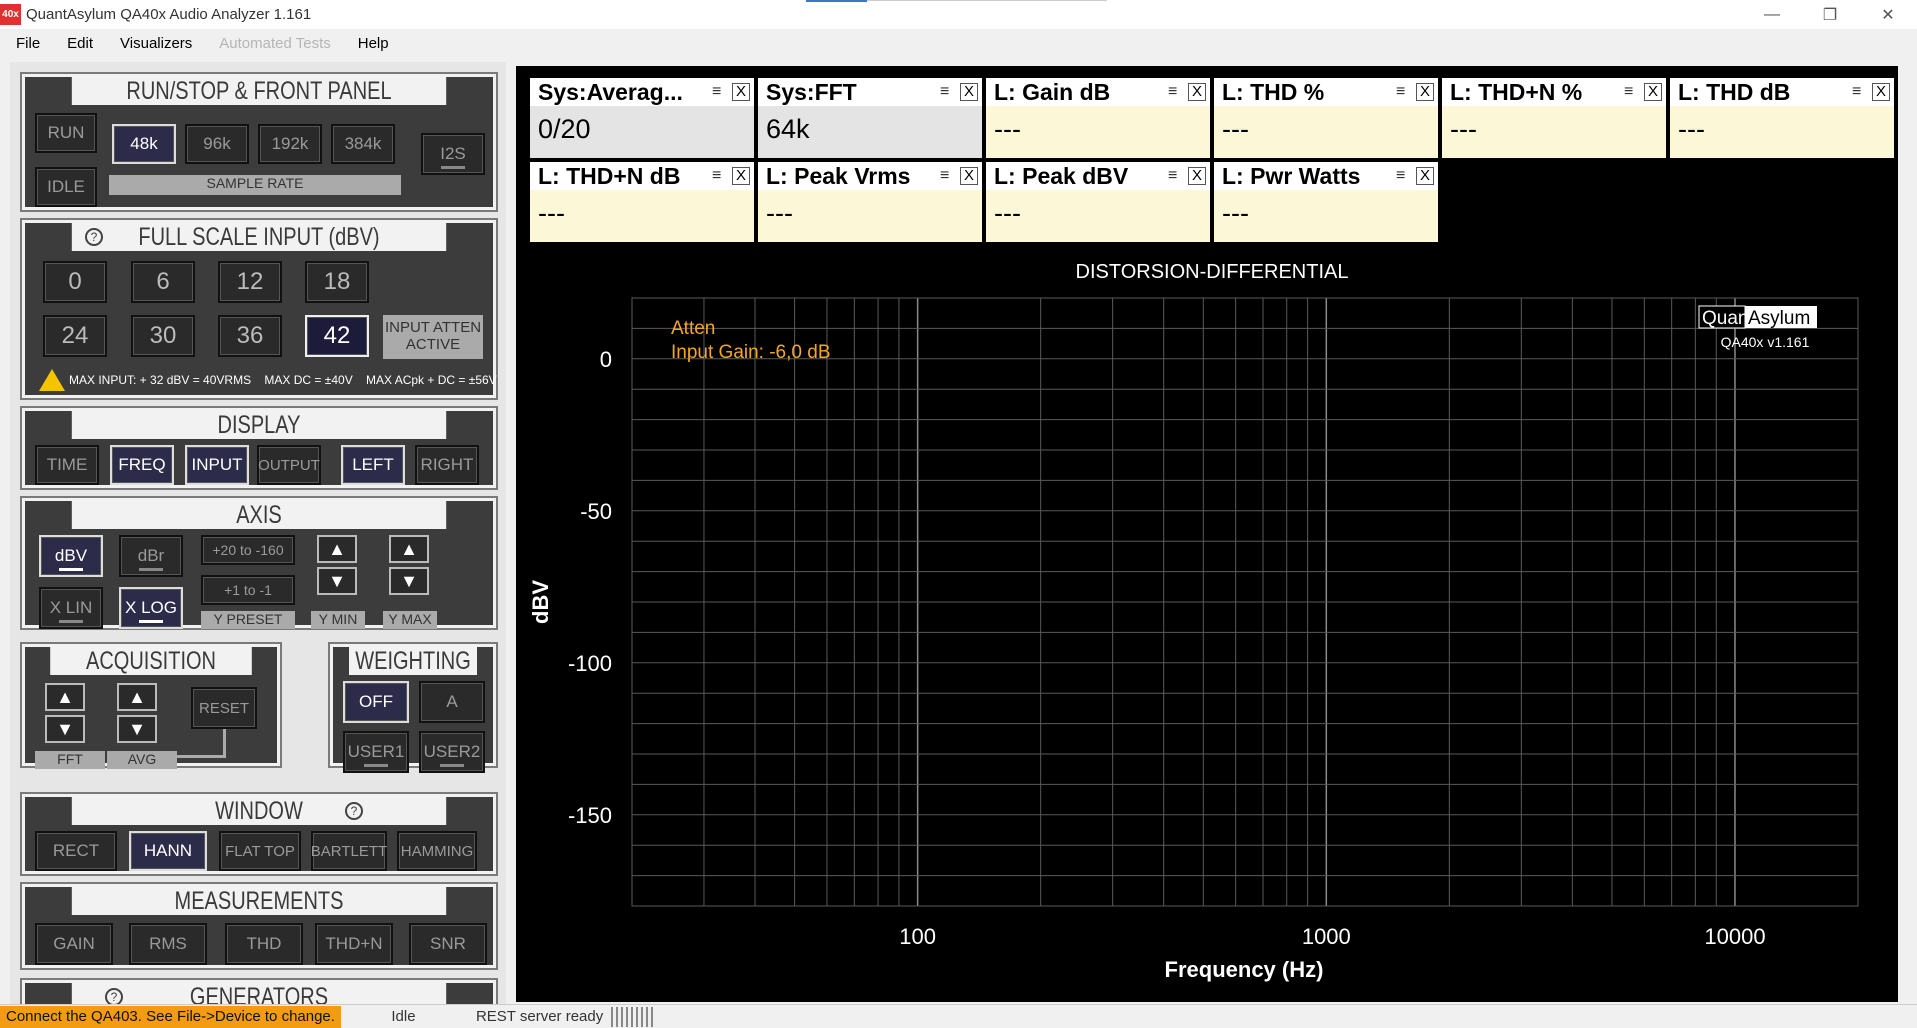  What do you see at coordinates (163, 282) in the screenshot?
I see `fs-6-button: 6` at bounding box center [163, 282].